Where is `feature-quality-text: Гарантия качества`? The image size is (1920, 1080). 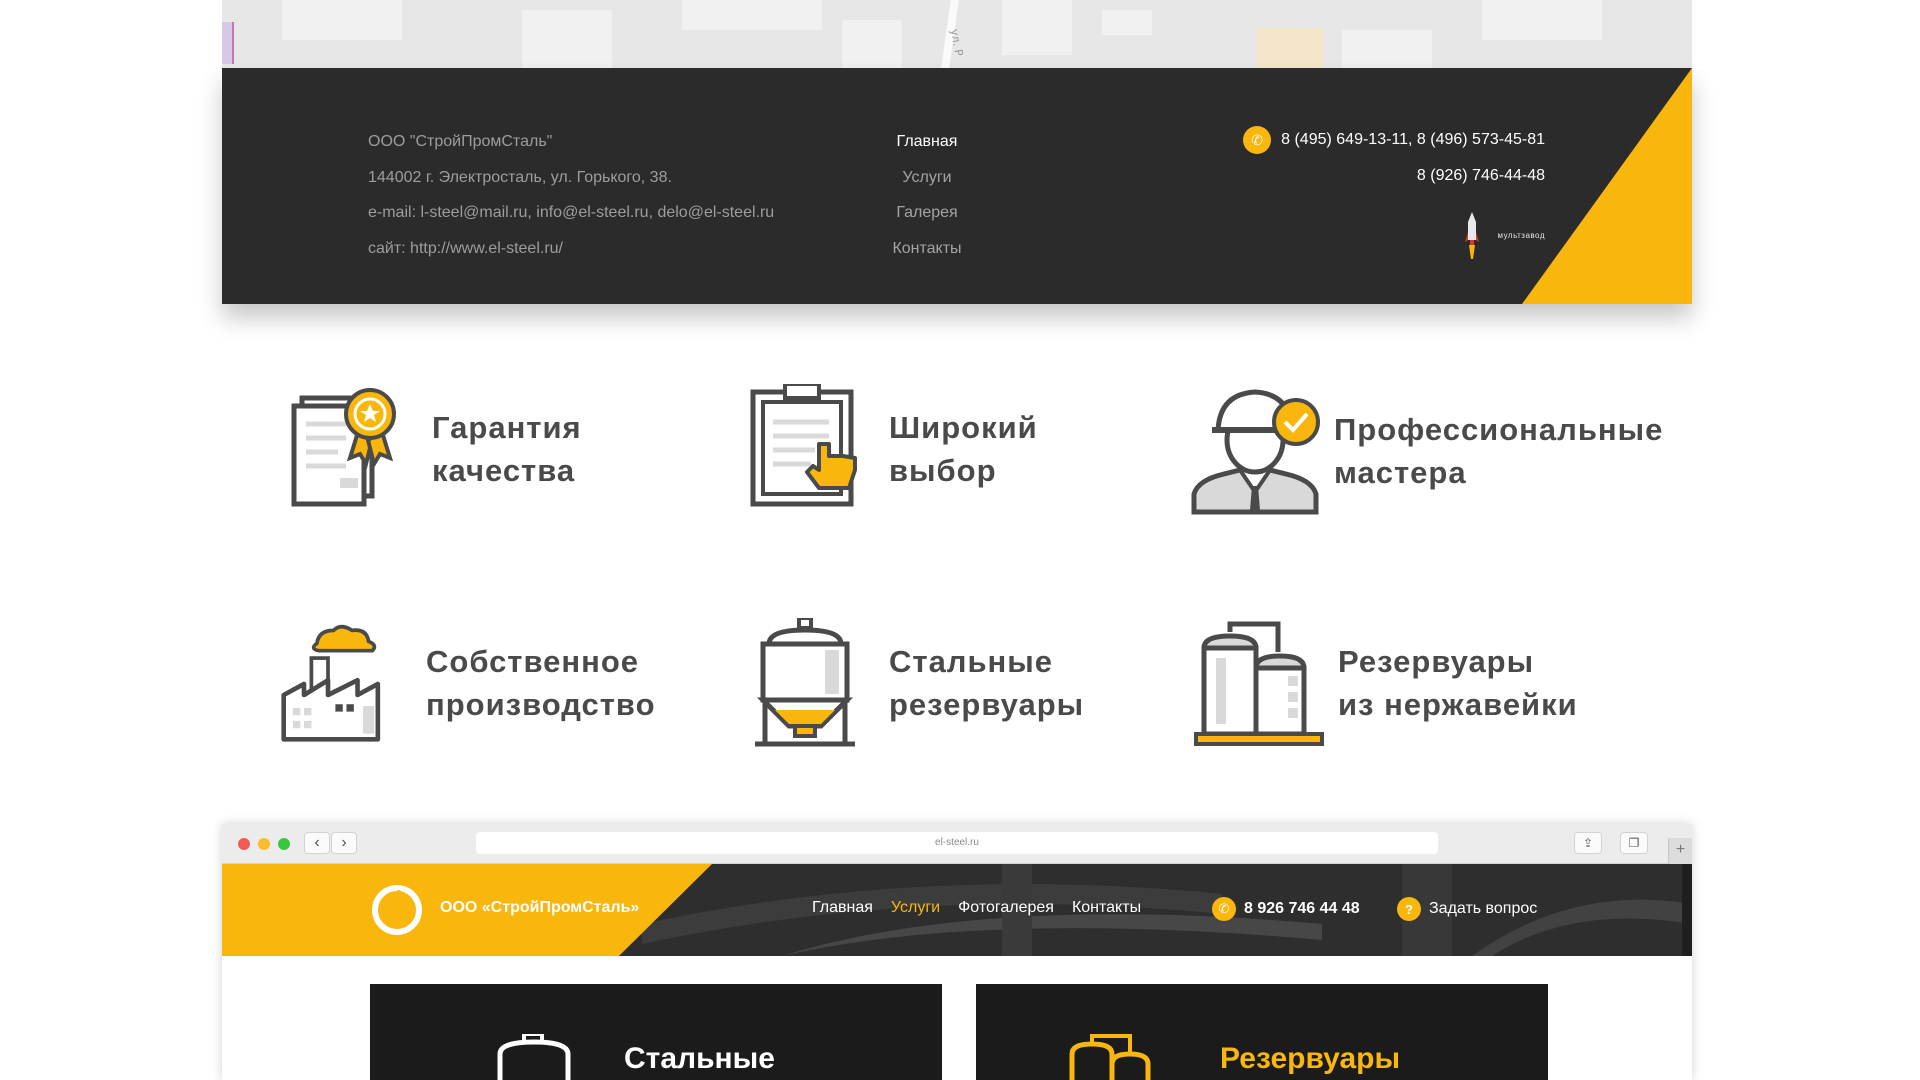
feature-quality-text: Гарантия качества is located at coordinates (507, 449).